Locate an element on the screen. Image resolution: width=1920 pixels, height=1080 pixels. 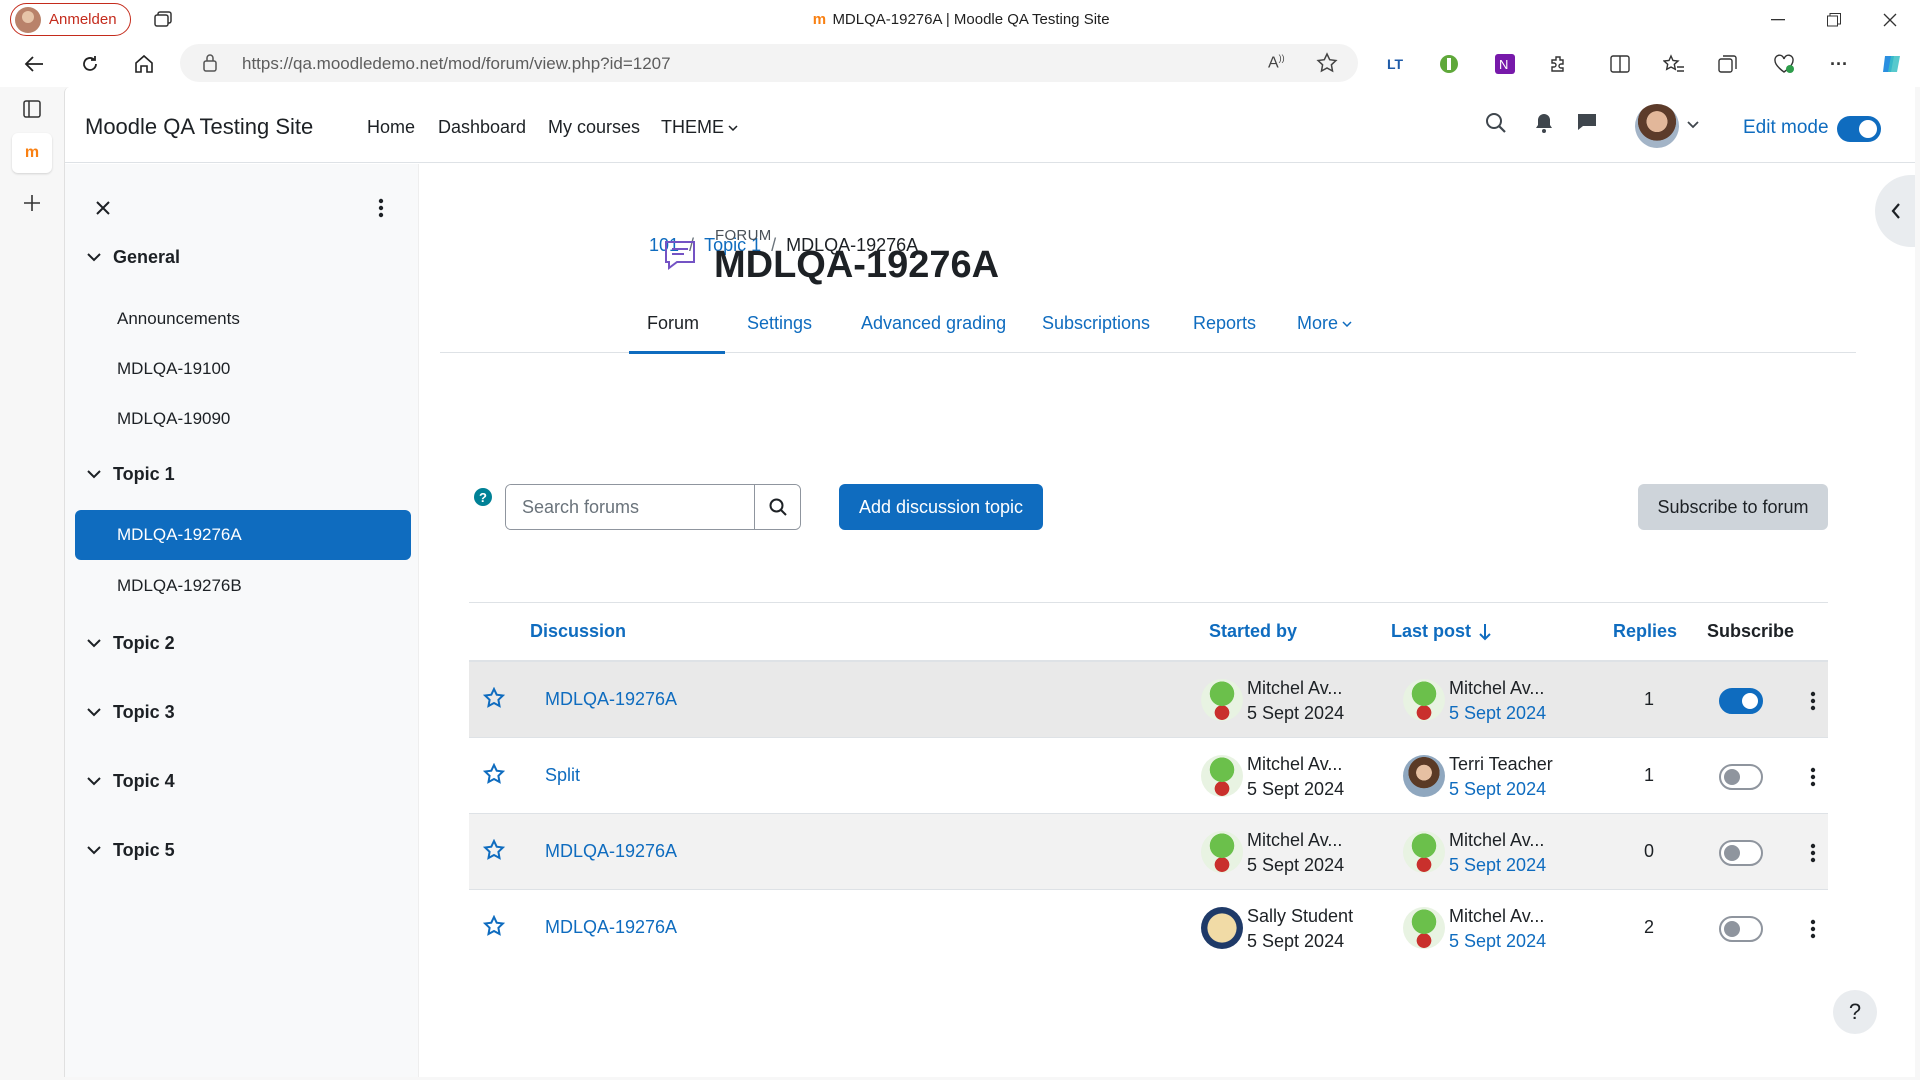
more-options-icon: ··· is located at coordinates (1839, 64).